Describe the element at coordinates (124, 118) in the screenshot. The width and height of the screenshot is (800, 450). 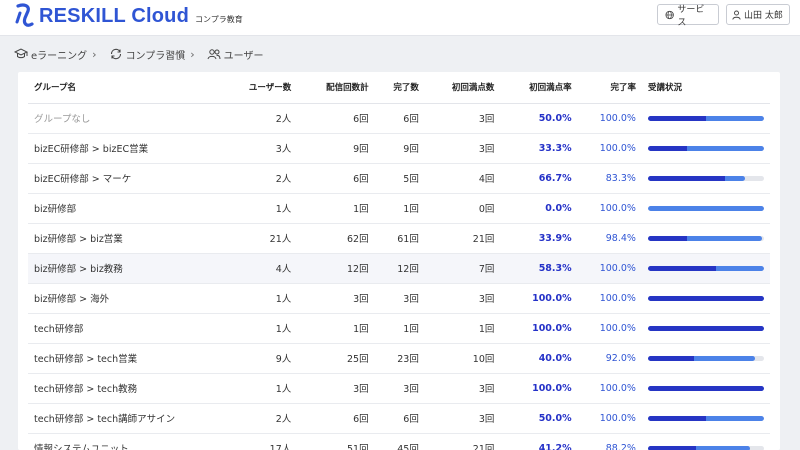
I see `group-name-cell: グループなし` at that location.